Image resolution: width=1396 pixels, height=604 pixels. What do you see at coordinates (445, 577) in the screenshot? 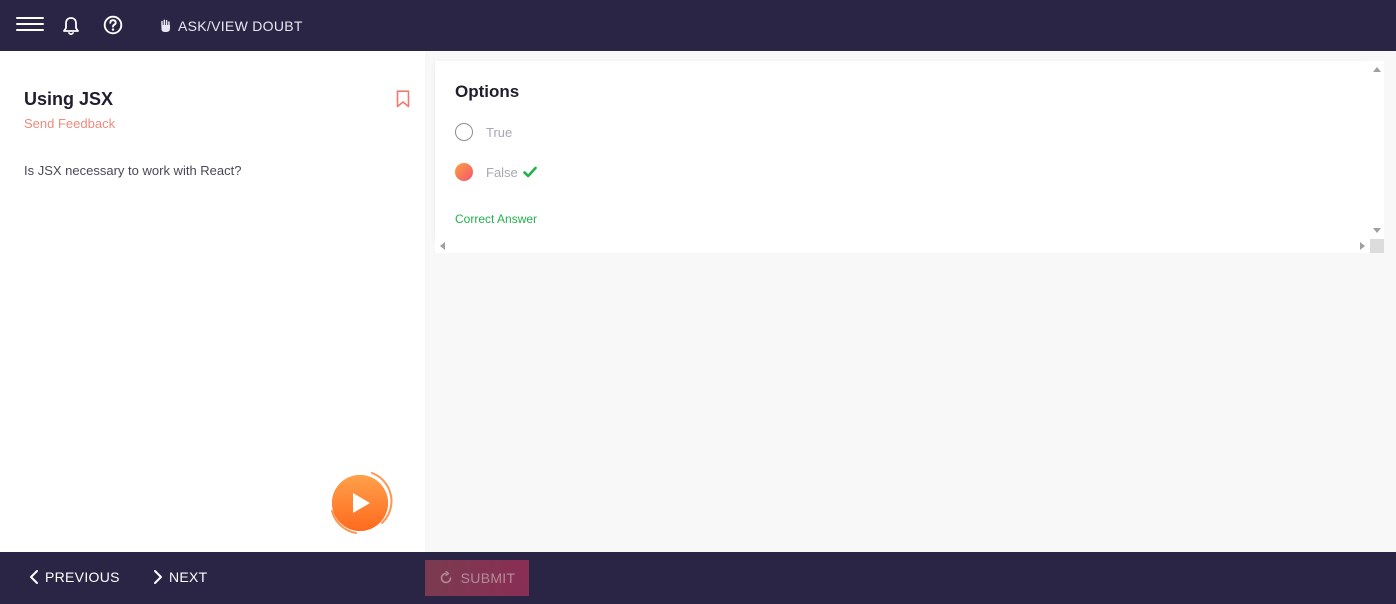
I see `refresh-icon` at bounding box center [445, 577].